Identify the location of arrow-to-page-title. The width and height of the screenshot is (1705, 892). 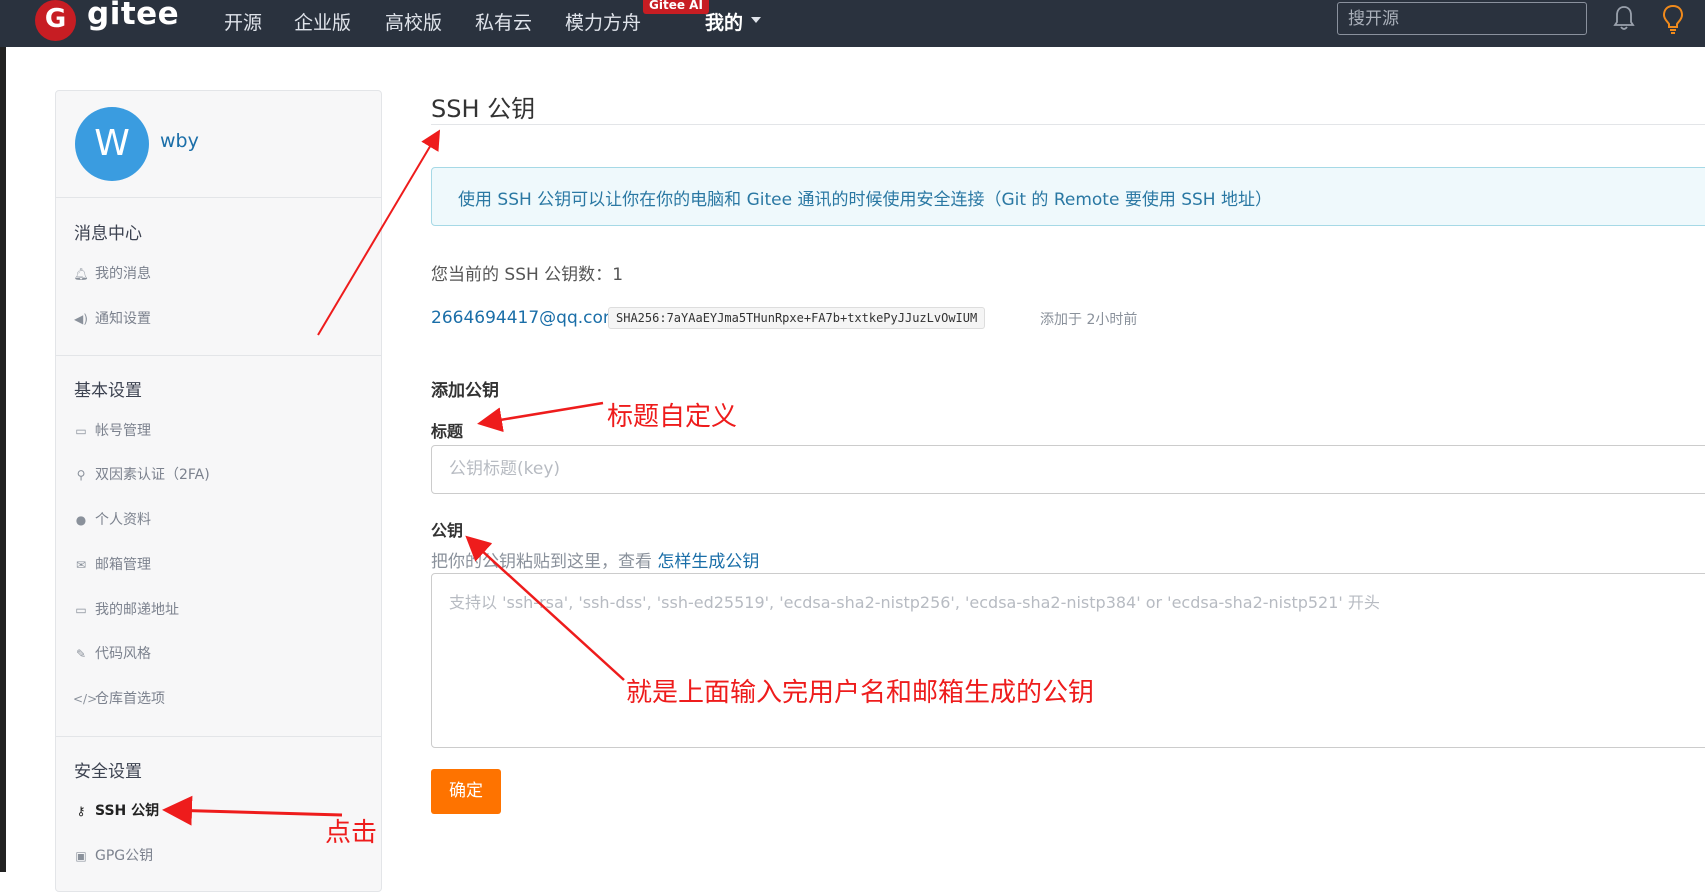
(379, 232).